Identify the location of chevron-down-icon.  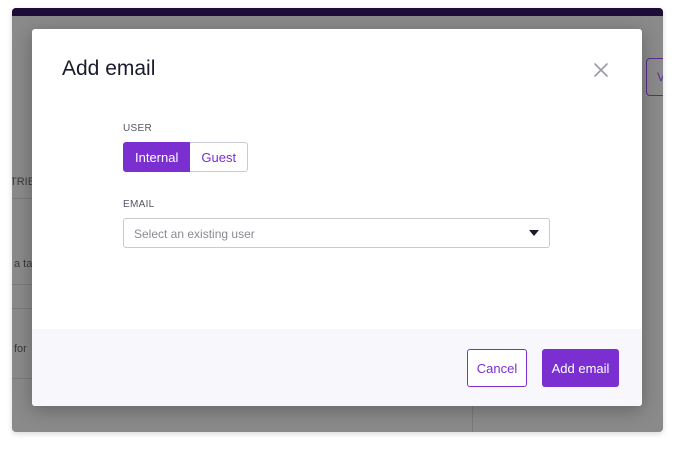
(534, 233).